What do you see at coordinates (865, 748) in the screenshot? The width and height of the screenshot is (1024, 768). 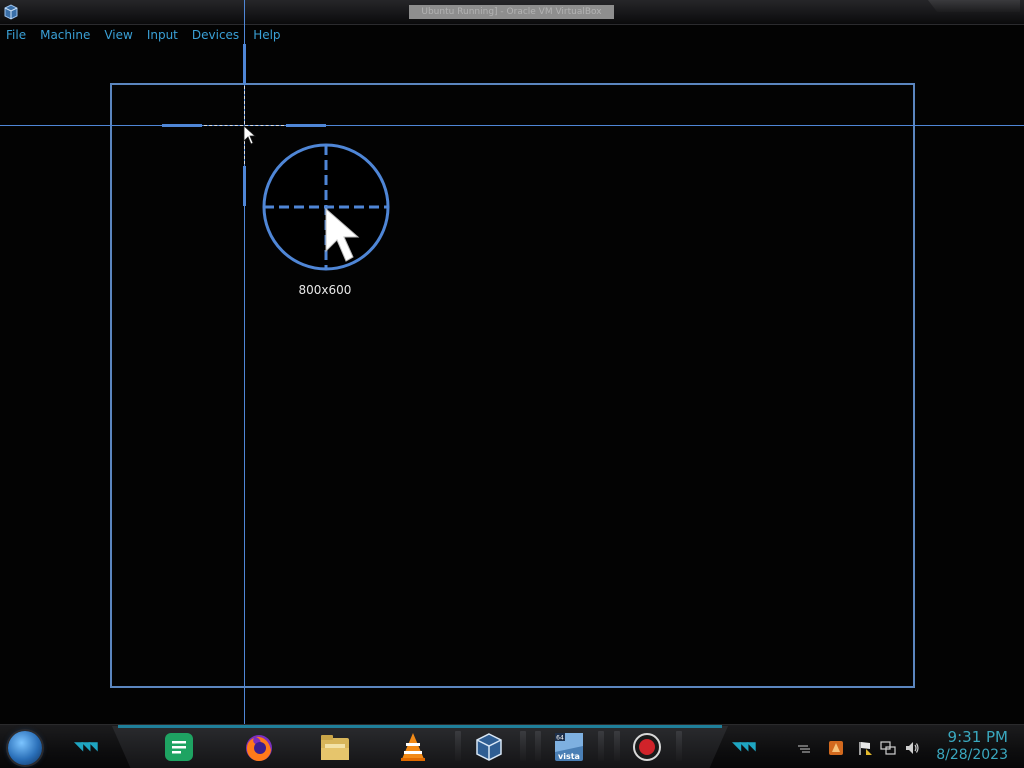 I see `action-center-flag-icon` at bounding box center [865, 748].